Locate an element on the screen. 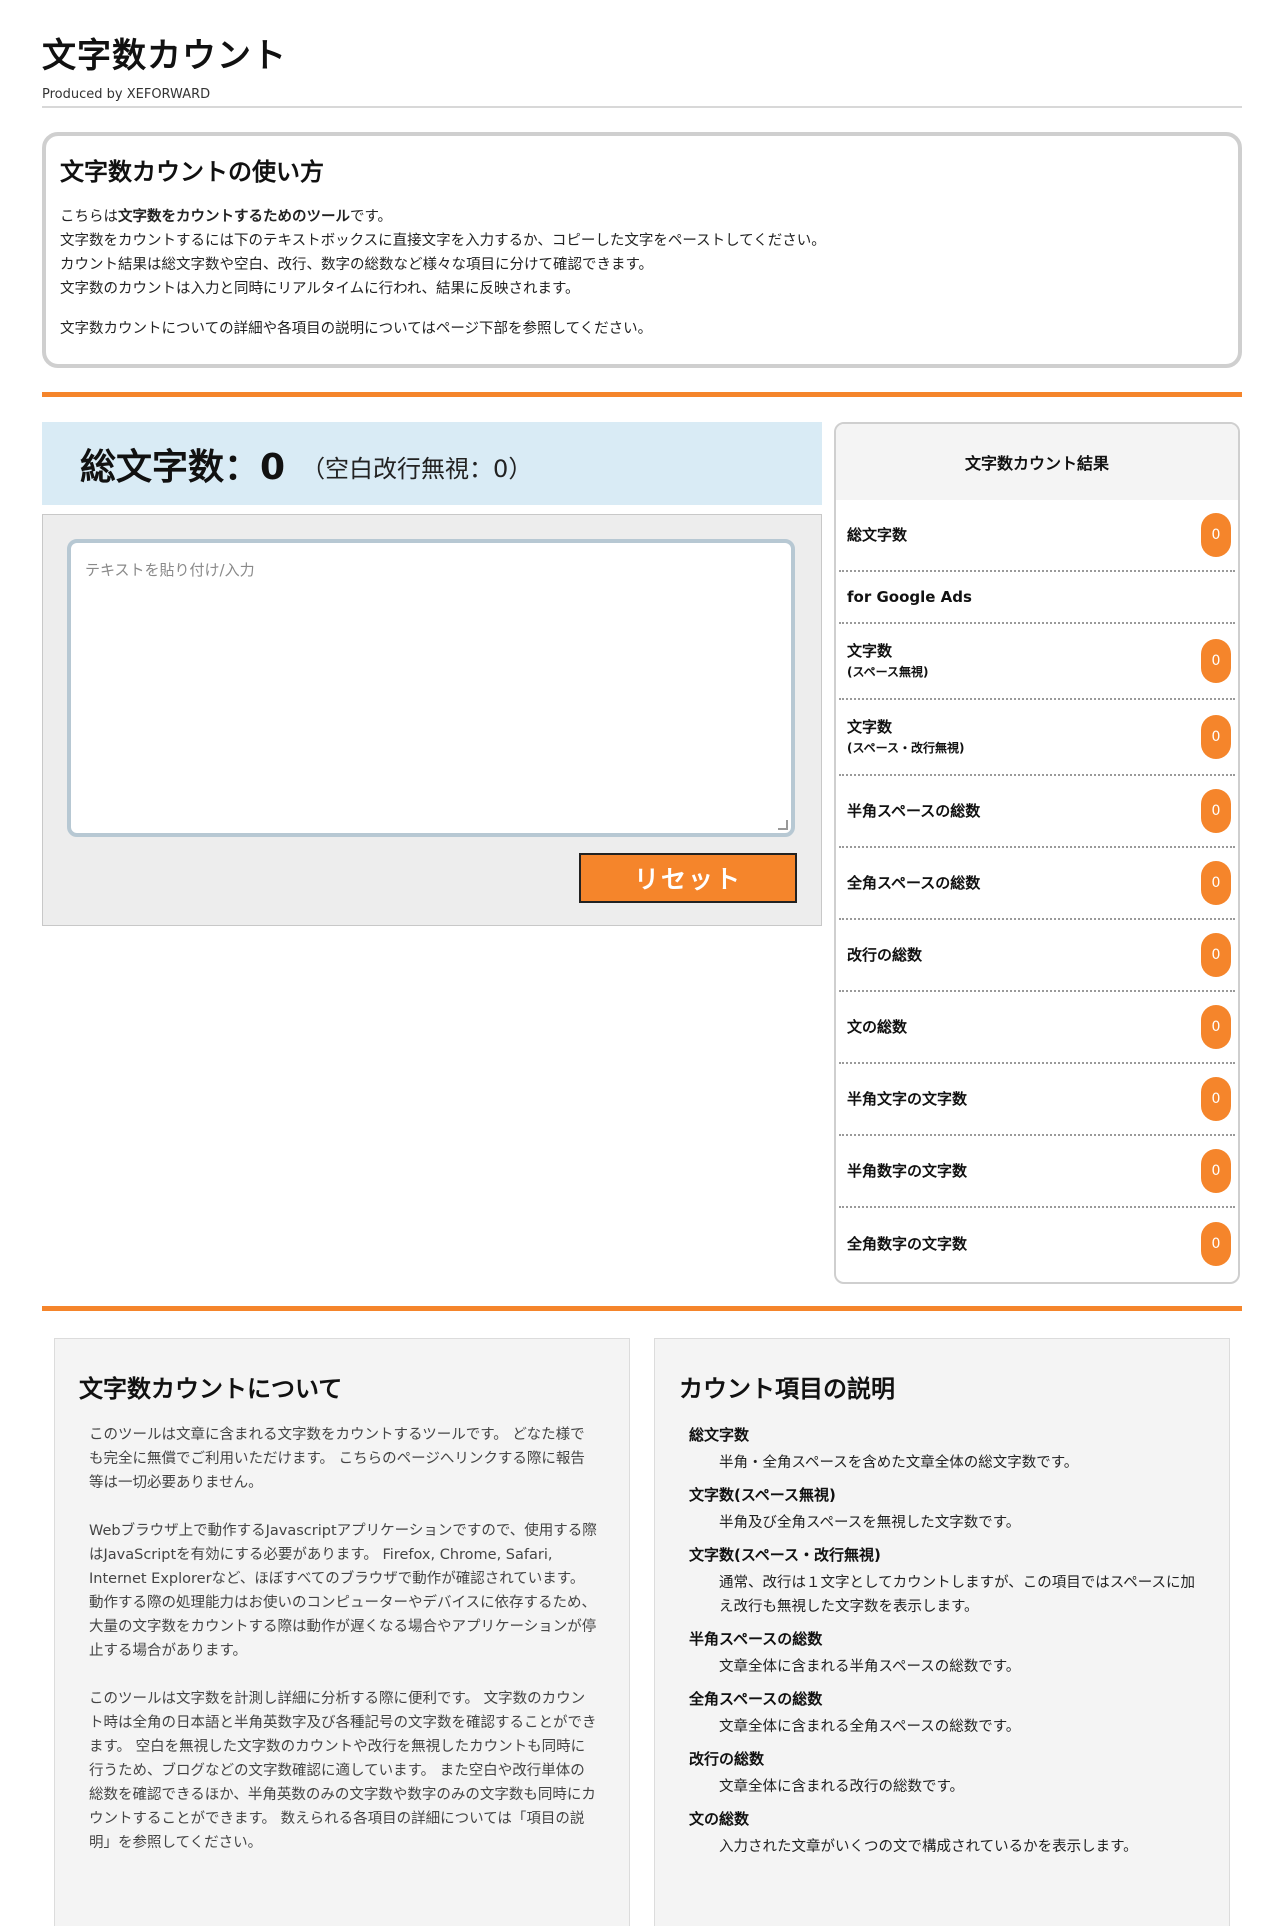 This screenshot has height=1926, width=1284. result-label-note: (スペース・改行無視) is located at coordinates (906, 748).